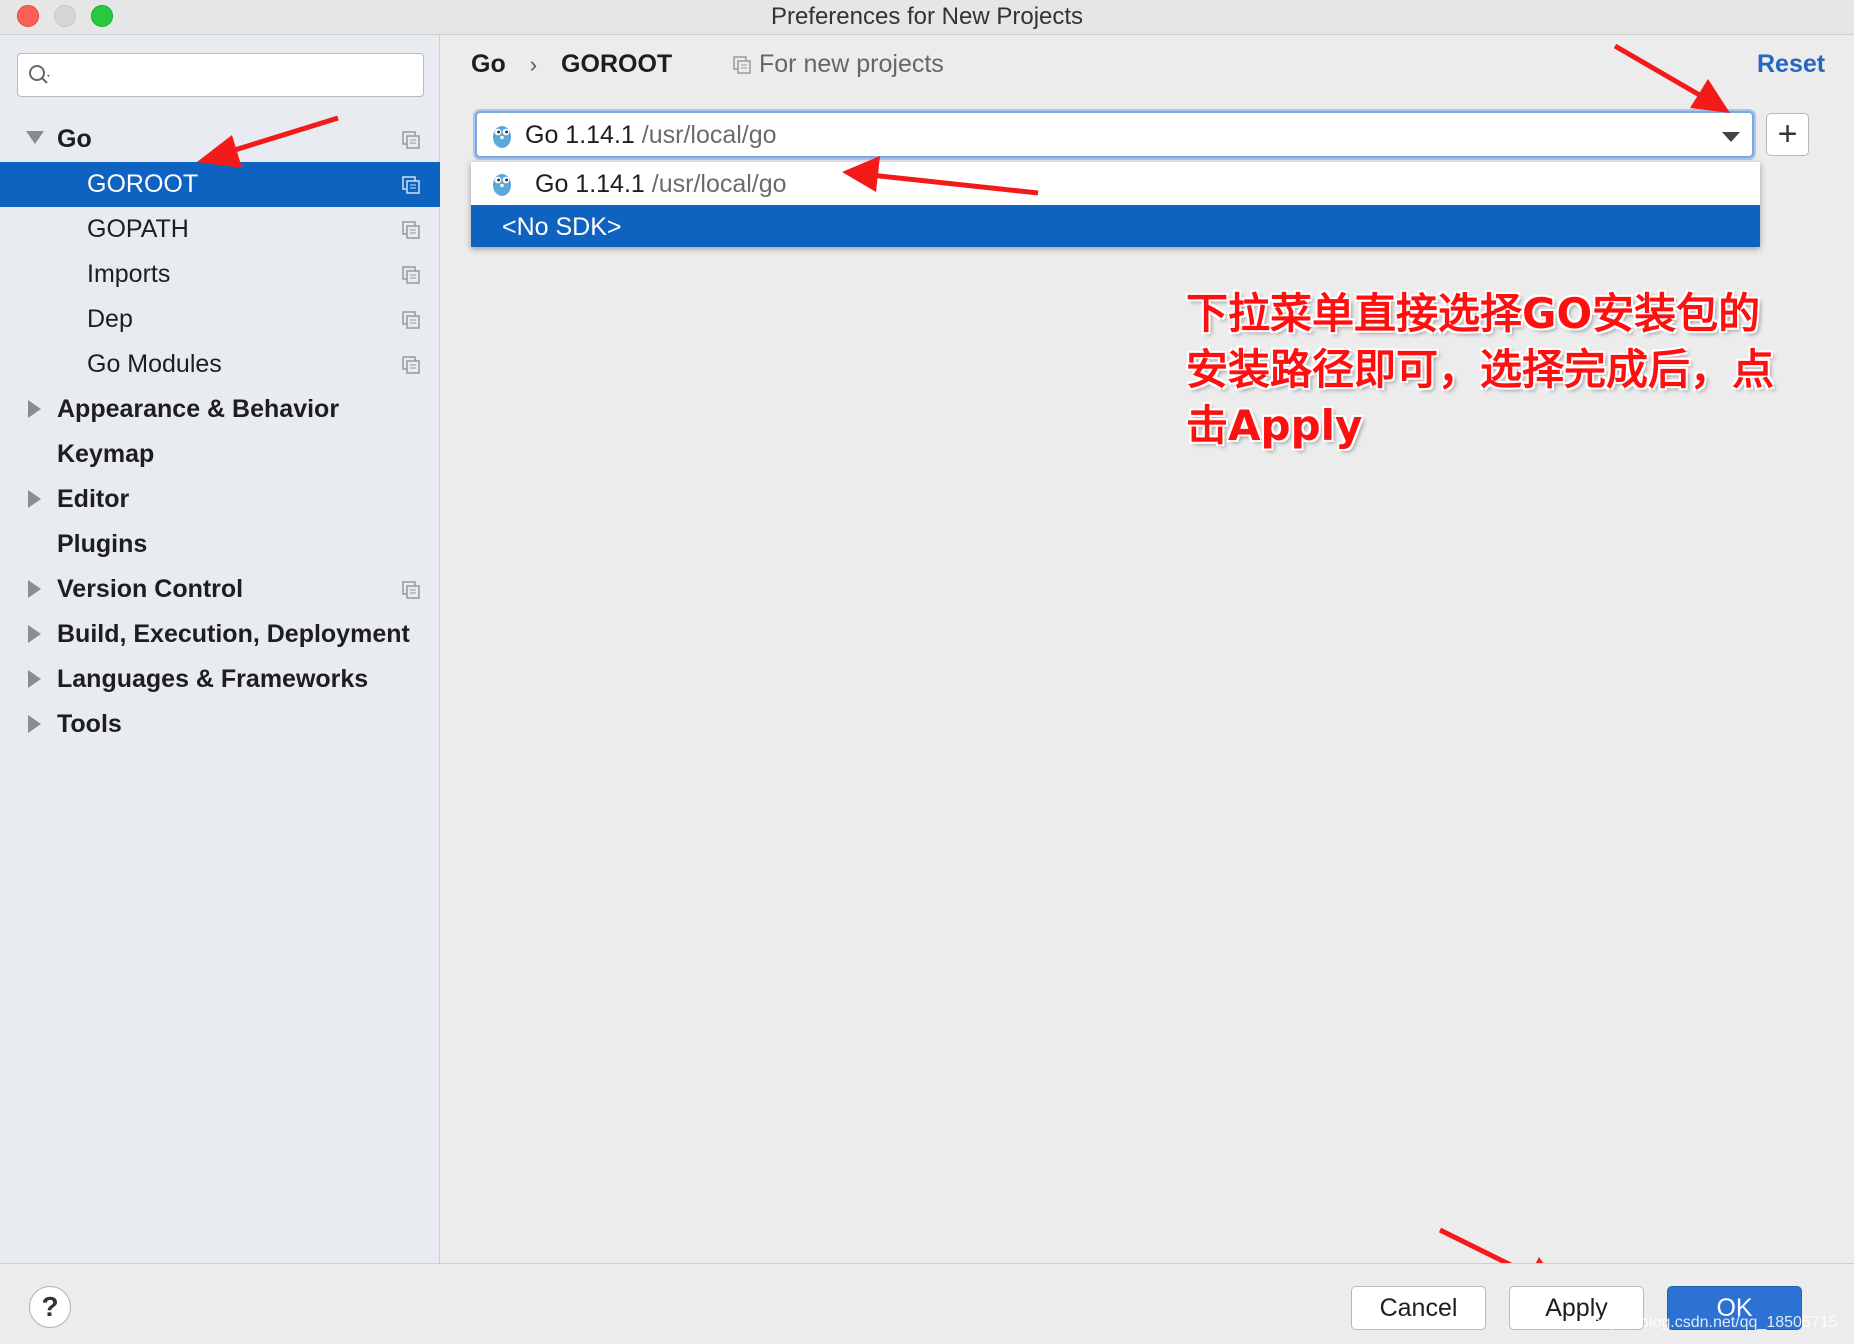 The image size is (1854, 1344). I want to click on sidebar-item-label: Editor, so click(93, 499).